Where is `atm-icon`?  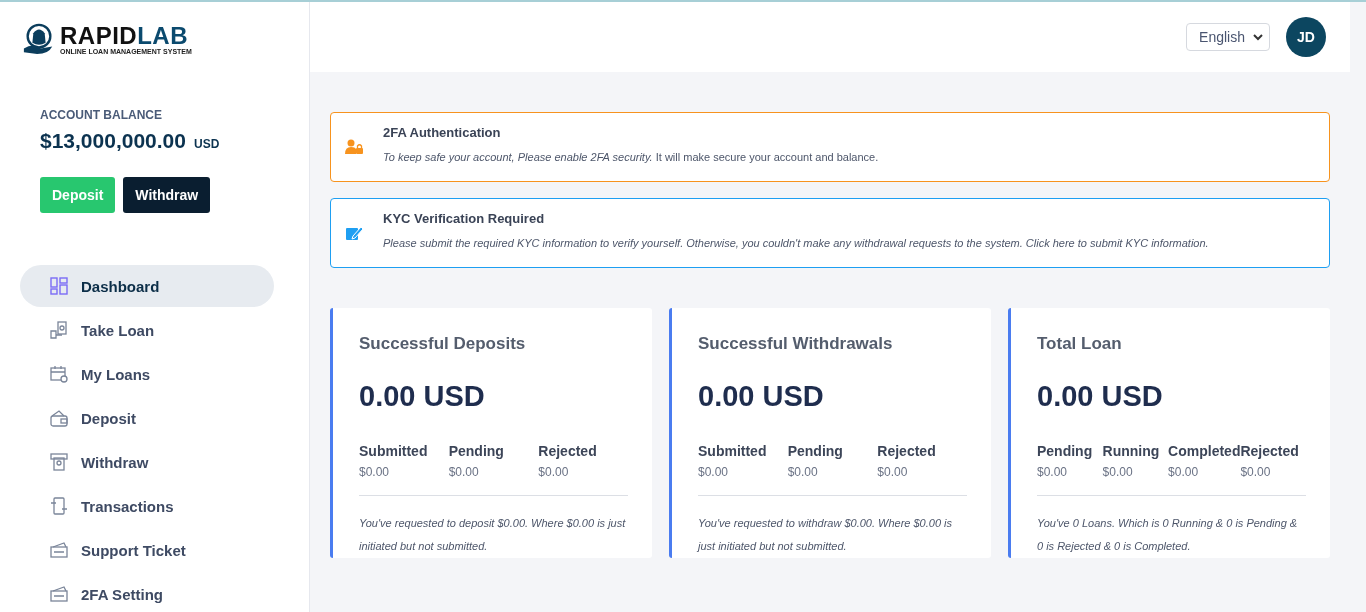
atm-icon is located at coordinates (59, 462).